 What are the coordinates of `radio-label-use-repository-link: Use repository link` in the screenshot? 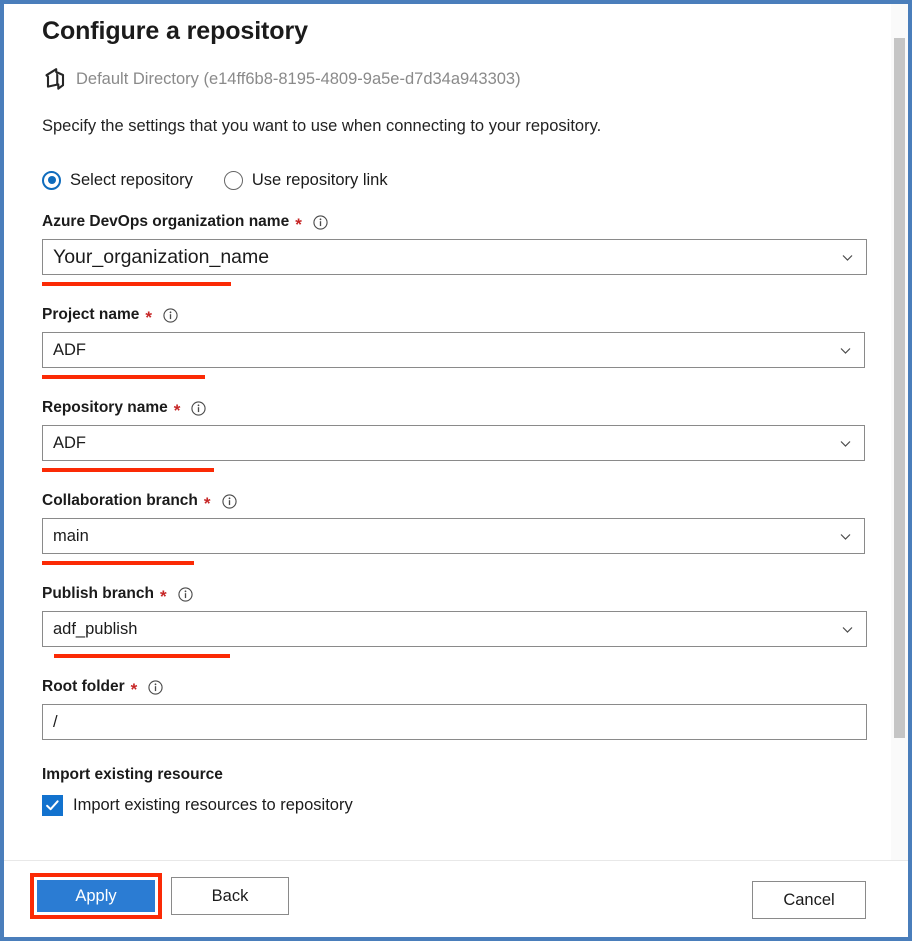 It's located at (319, 179).